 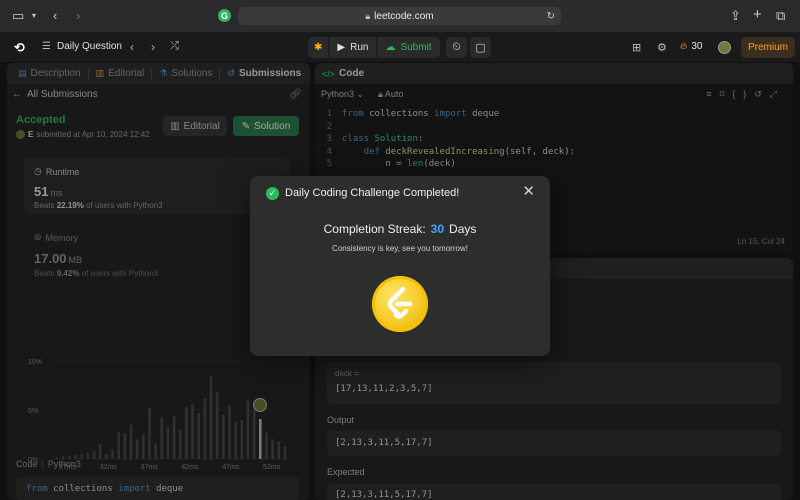 I want to click on lock-icon: 🔒︎, so click(x=368, y=15).